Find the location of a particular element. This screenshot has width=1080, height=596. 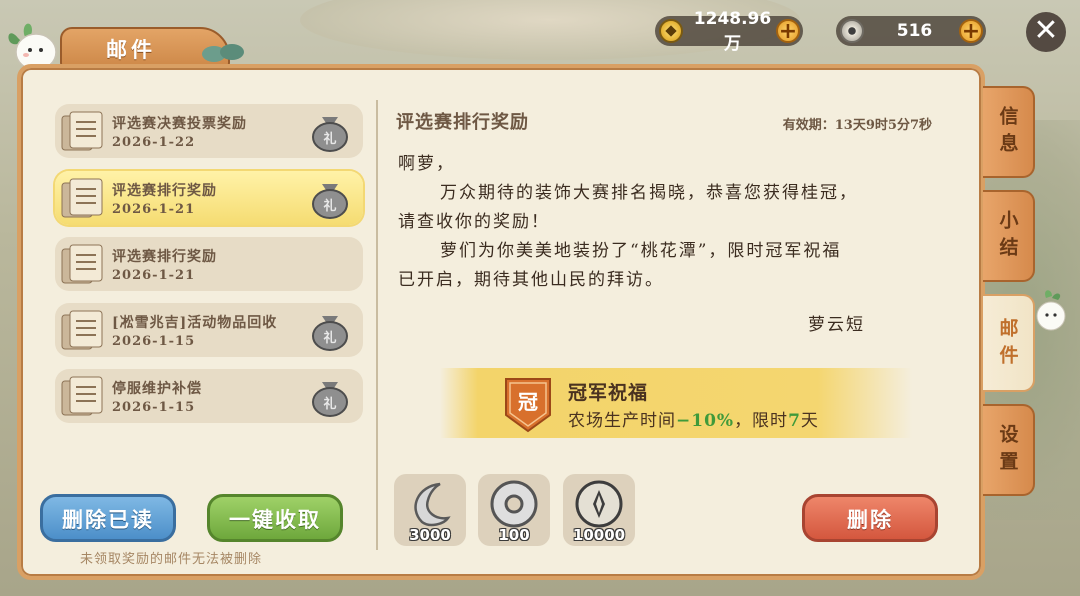

tab-label: 设置 is located at coordinates (1007, 451).